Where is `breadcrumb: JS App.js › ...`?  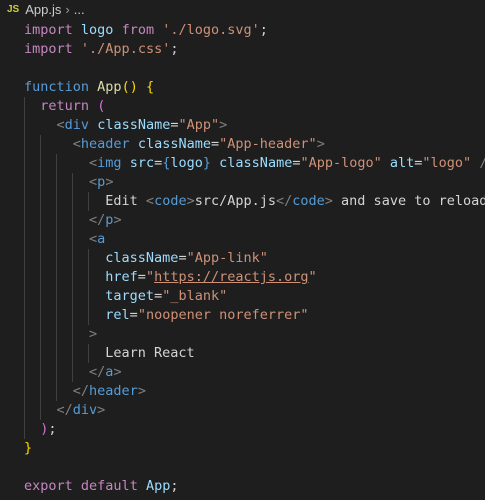
breadcrumb: JS App.js › ... is located at coordinates (242, 9).